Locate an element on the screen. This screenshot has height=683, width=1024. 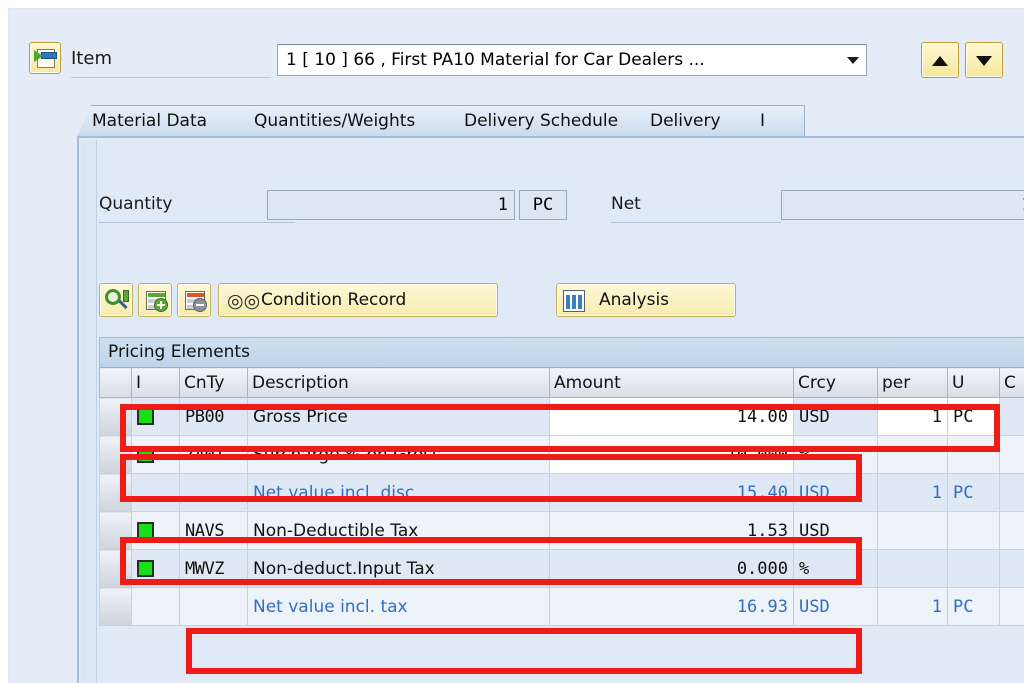
tab-delivery-schedule: Delivery Schedule is located at coordinates (549, 121).